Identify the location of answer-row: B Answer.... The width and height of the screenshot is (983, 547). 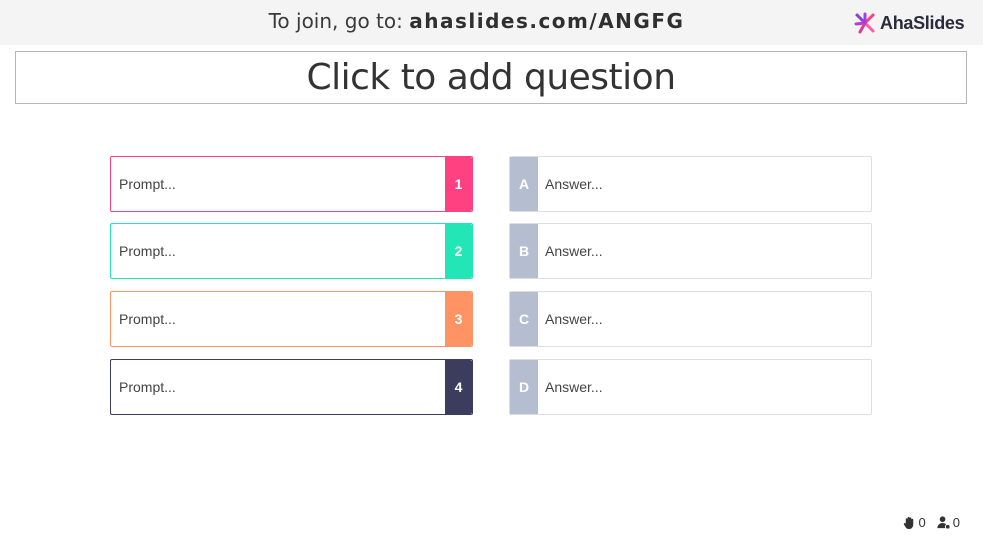
(690, 251).